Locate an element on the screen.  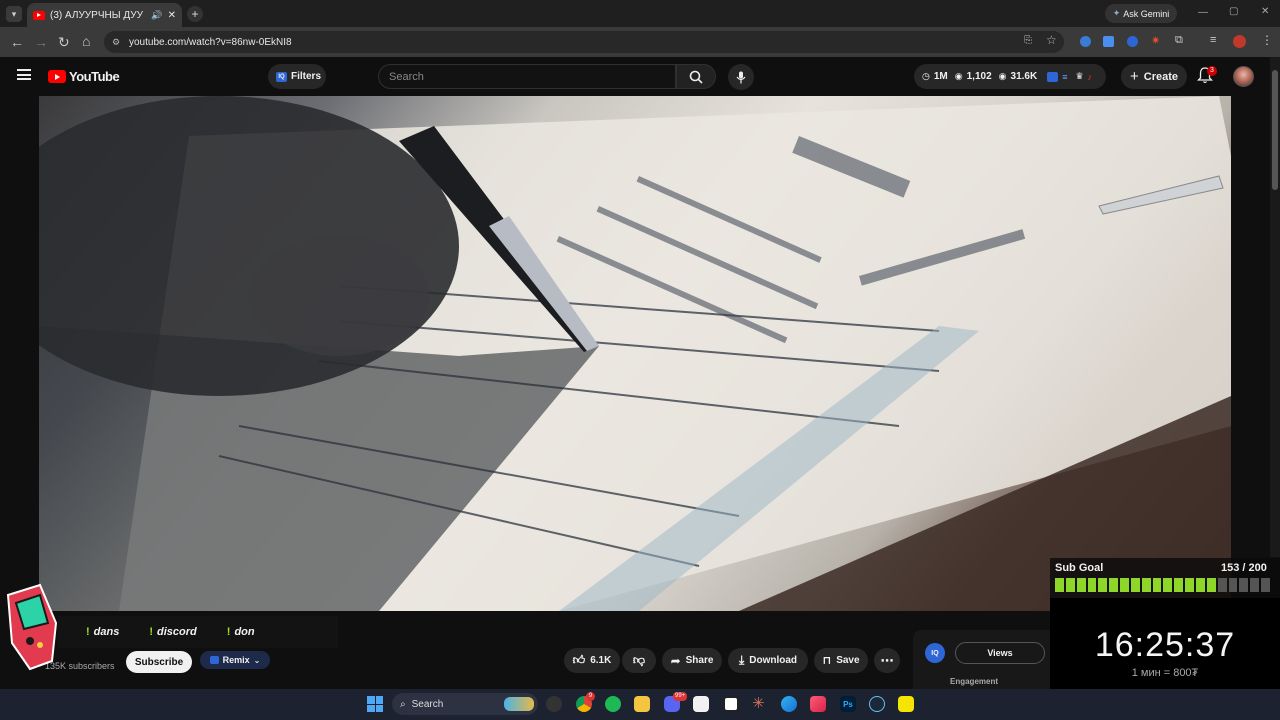
ticker-item: ! dans is located at coordinates (103, 632).